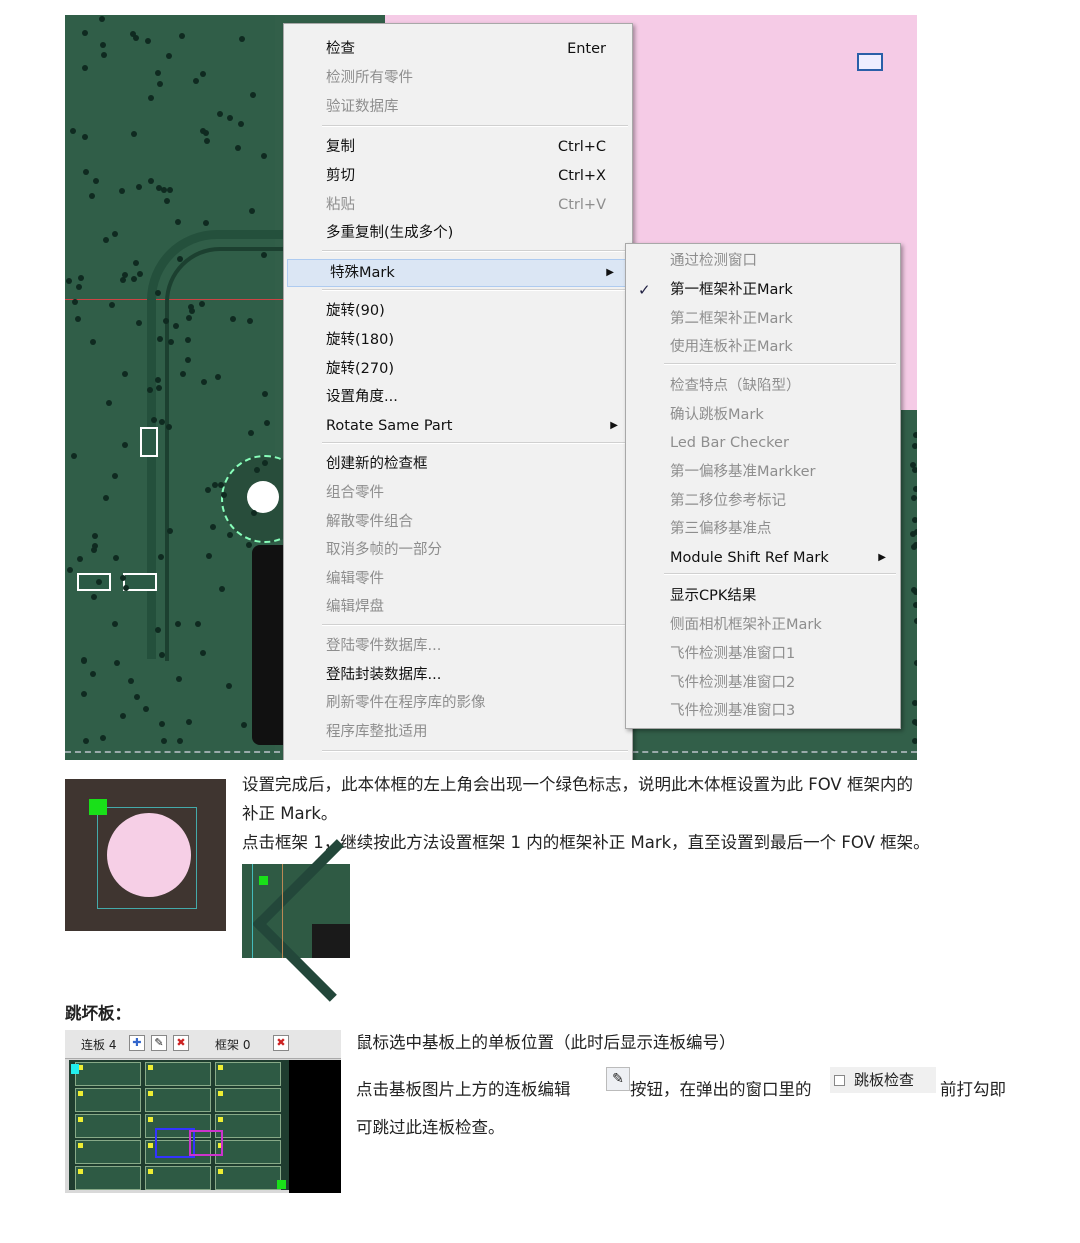 This screenshot has height=1243, width=1080. Describe the element at coordinates (763, 711) in the screenshot. I see `submenu-item: 飞件检测基准窗口3` at that location.